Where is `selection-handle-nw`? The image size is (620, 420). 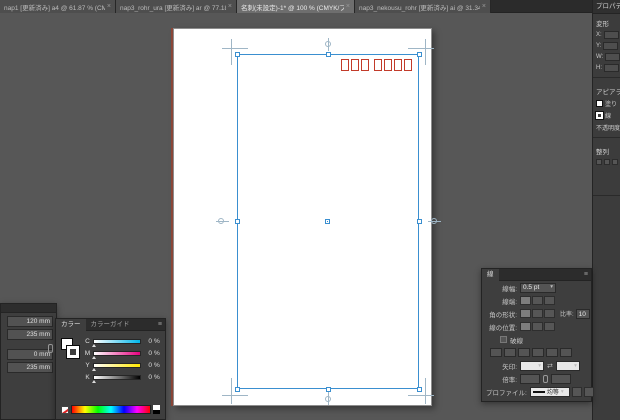
selection-handle-nw is located at coordinates (237, 54).